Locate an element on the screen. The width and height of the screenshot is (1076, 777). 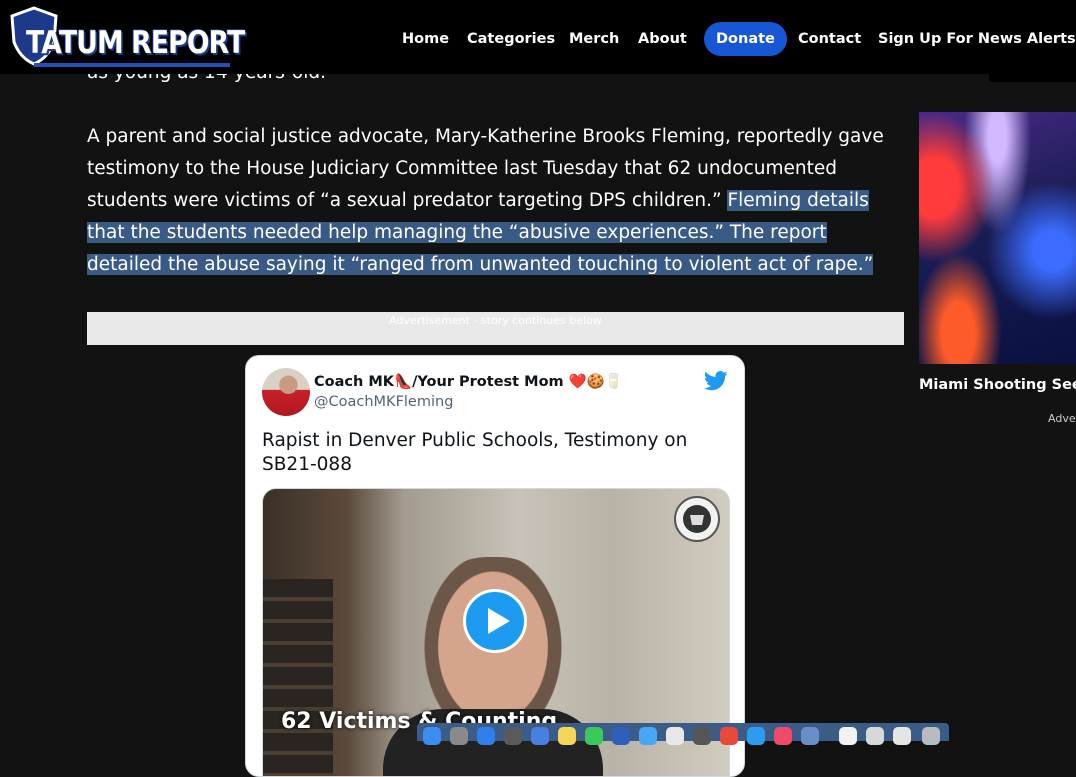
logo-underline is located at coordinates (132, 65).